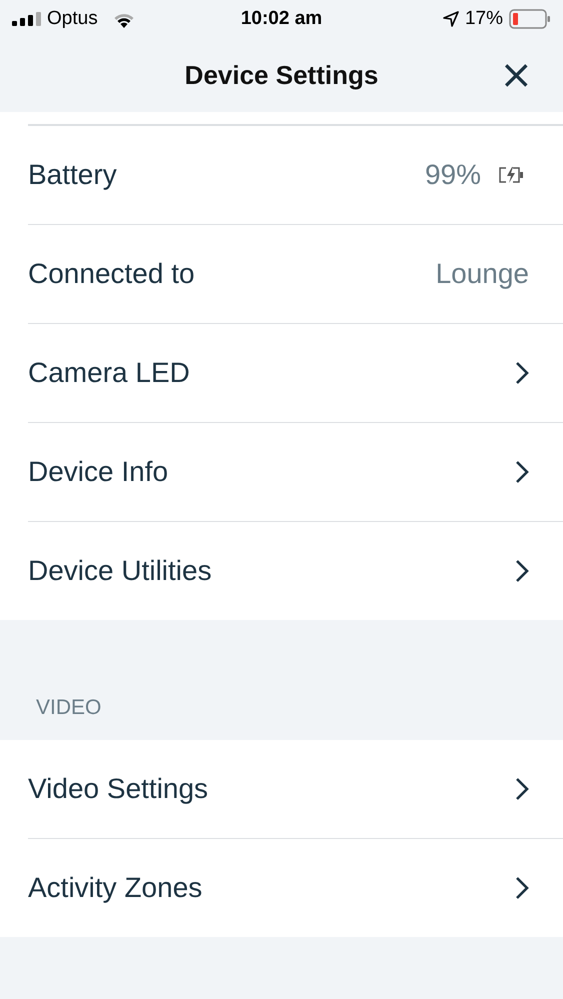 The width and height of the screenshot is (563, 999). I want to click on settings-row: Device Info, so click(295, 471).